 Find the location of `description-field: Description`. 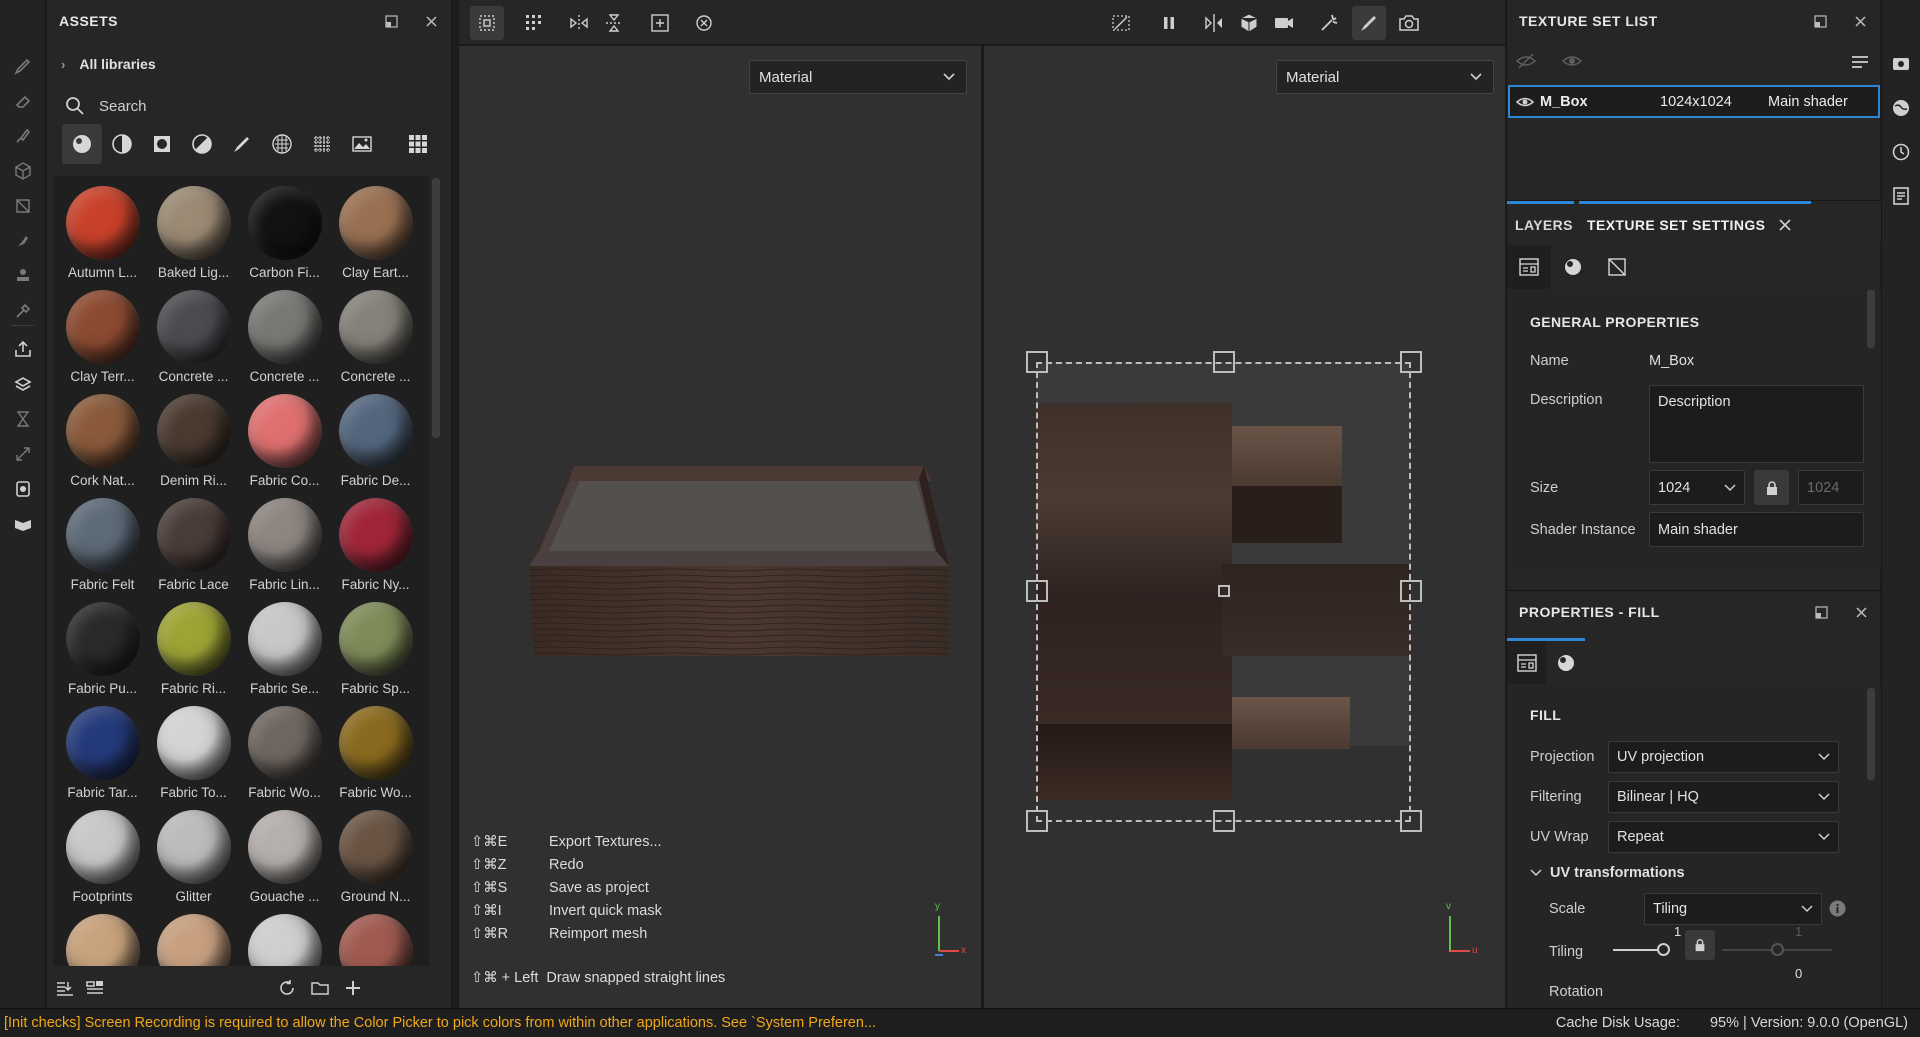

description-field: Description is located at coordinates (1756, 424).